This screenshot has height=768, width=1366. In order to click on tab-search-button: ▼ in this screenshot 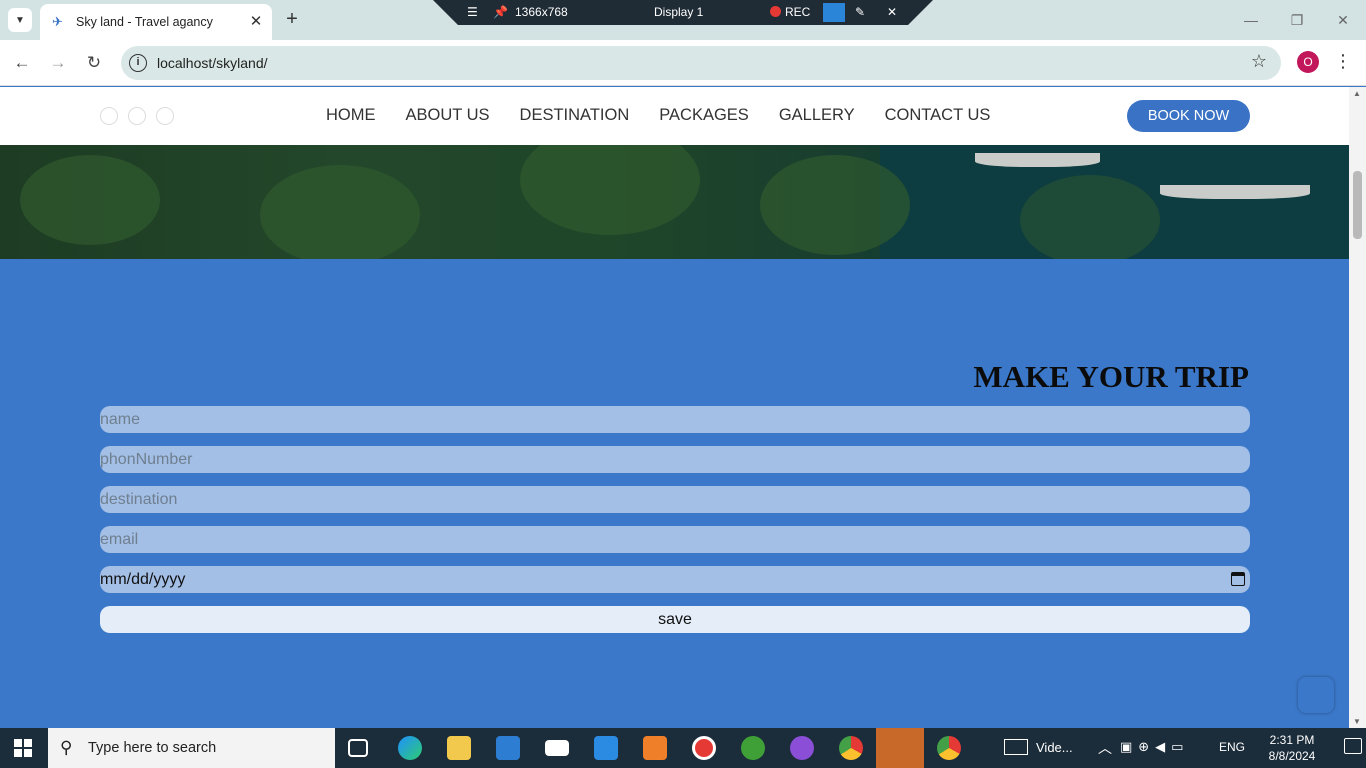, I will do `click(20, 20)`.